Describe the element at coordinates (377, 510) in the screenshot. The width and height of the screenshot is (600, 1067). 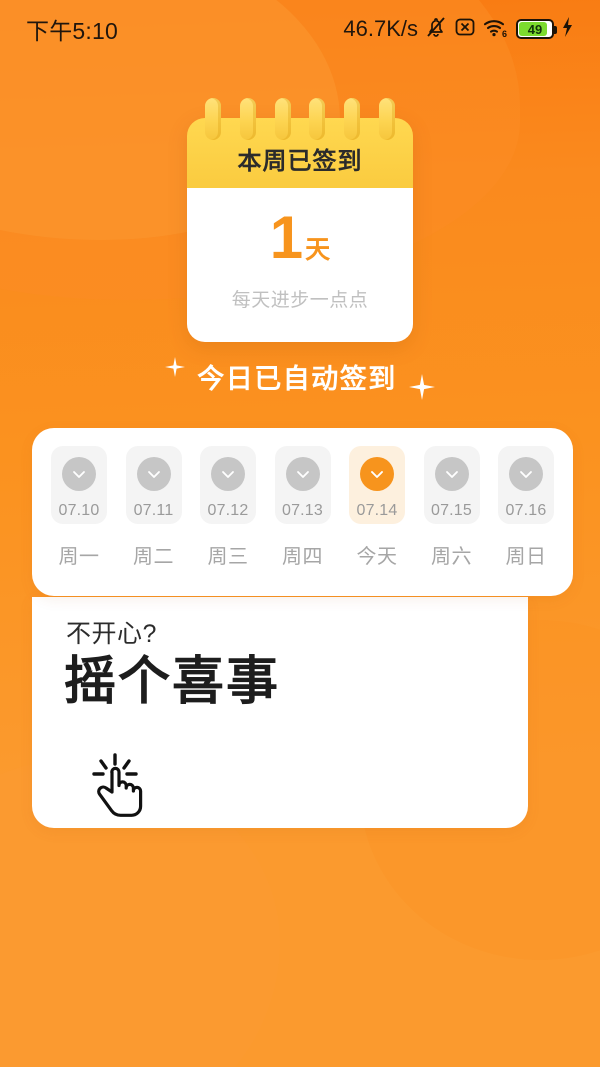
I see `day-date-label: 07.14` at that location.